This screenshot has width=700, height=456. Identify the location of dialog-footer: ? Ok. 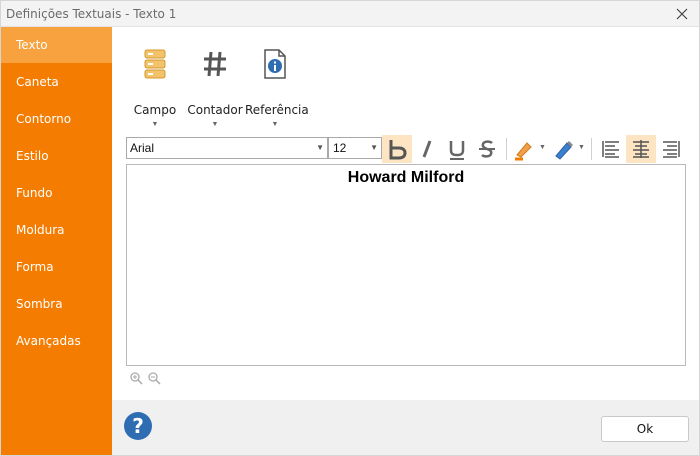
(405, 427).